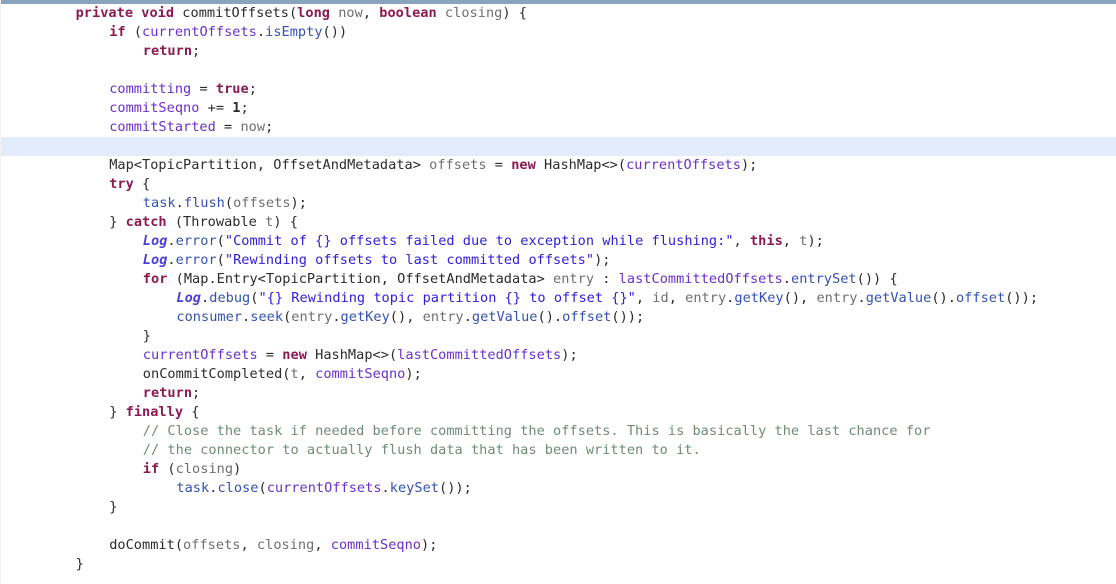 This screenshot has height=584, width=1116. I want to click on code-line-caret, so click(558, 146).